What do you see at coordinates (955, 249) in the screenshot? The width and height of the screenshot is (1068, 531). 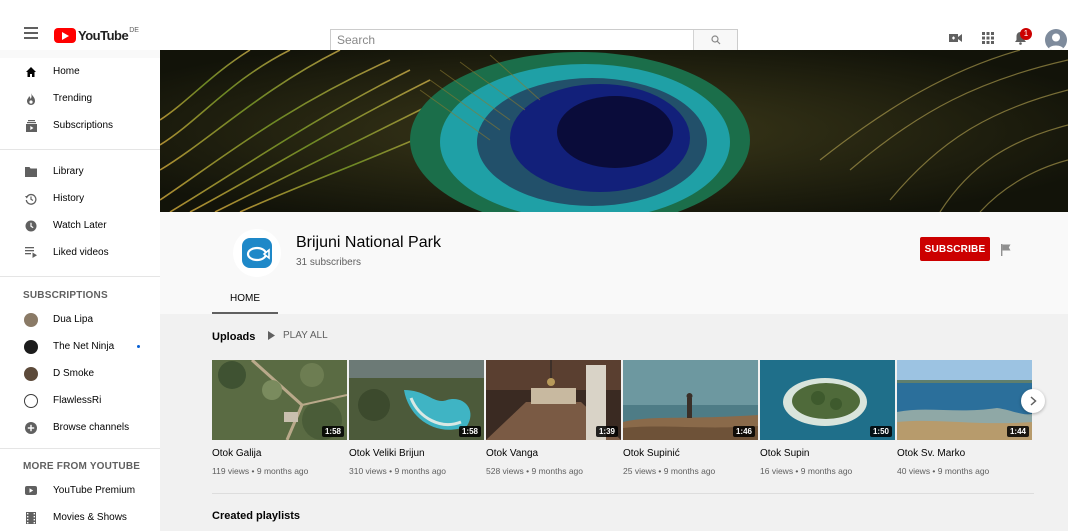 I see `subscribe-button: SUBSCRIBE` at bounding box center [955, 249].